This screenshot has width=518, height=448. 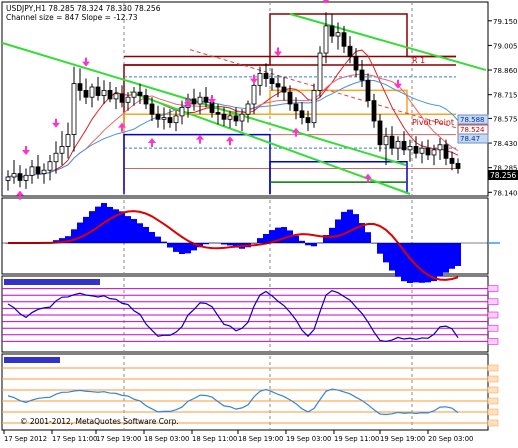 What do you see at coordinates (505, 119) in the screenshot?
I see `price-label: 78.575` at bounding box center [505, 119].